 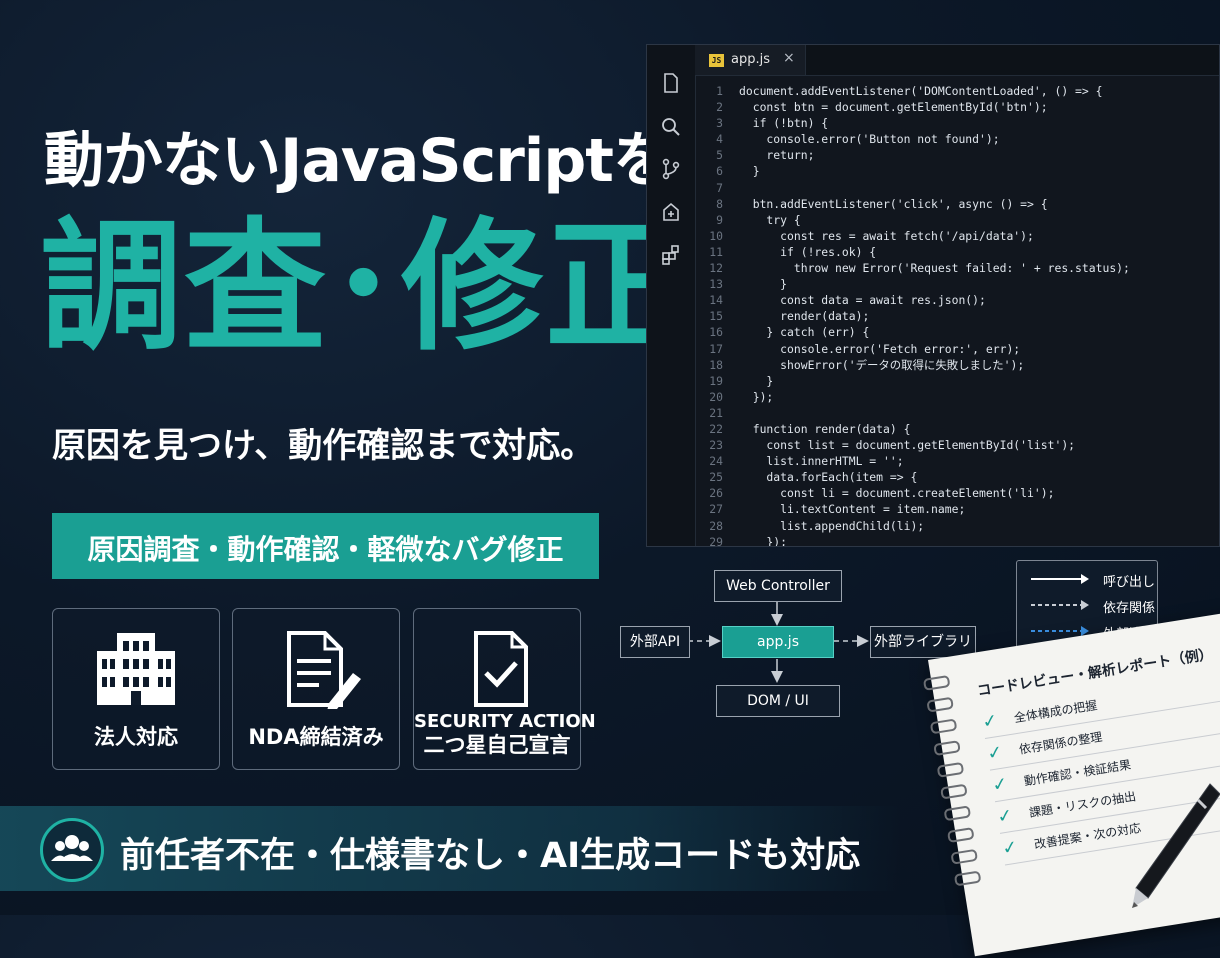 I want to click on tab-appjs-label: app.js, so click(x=750, y=59).